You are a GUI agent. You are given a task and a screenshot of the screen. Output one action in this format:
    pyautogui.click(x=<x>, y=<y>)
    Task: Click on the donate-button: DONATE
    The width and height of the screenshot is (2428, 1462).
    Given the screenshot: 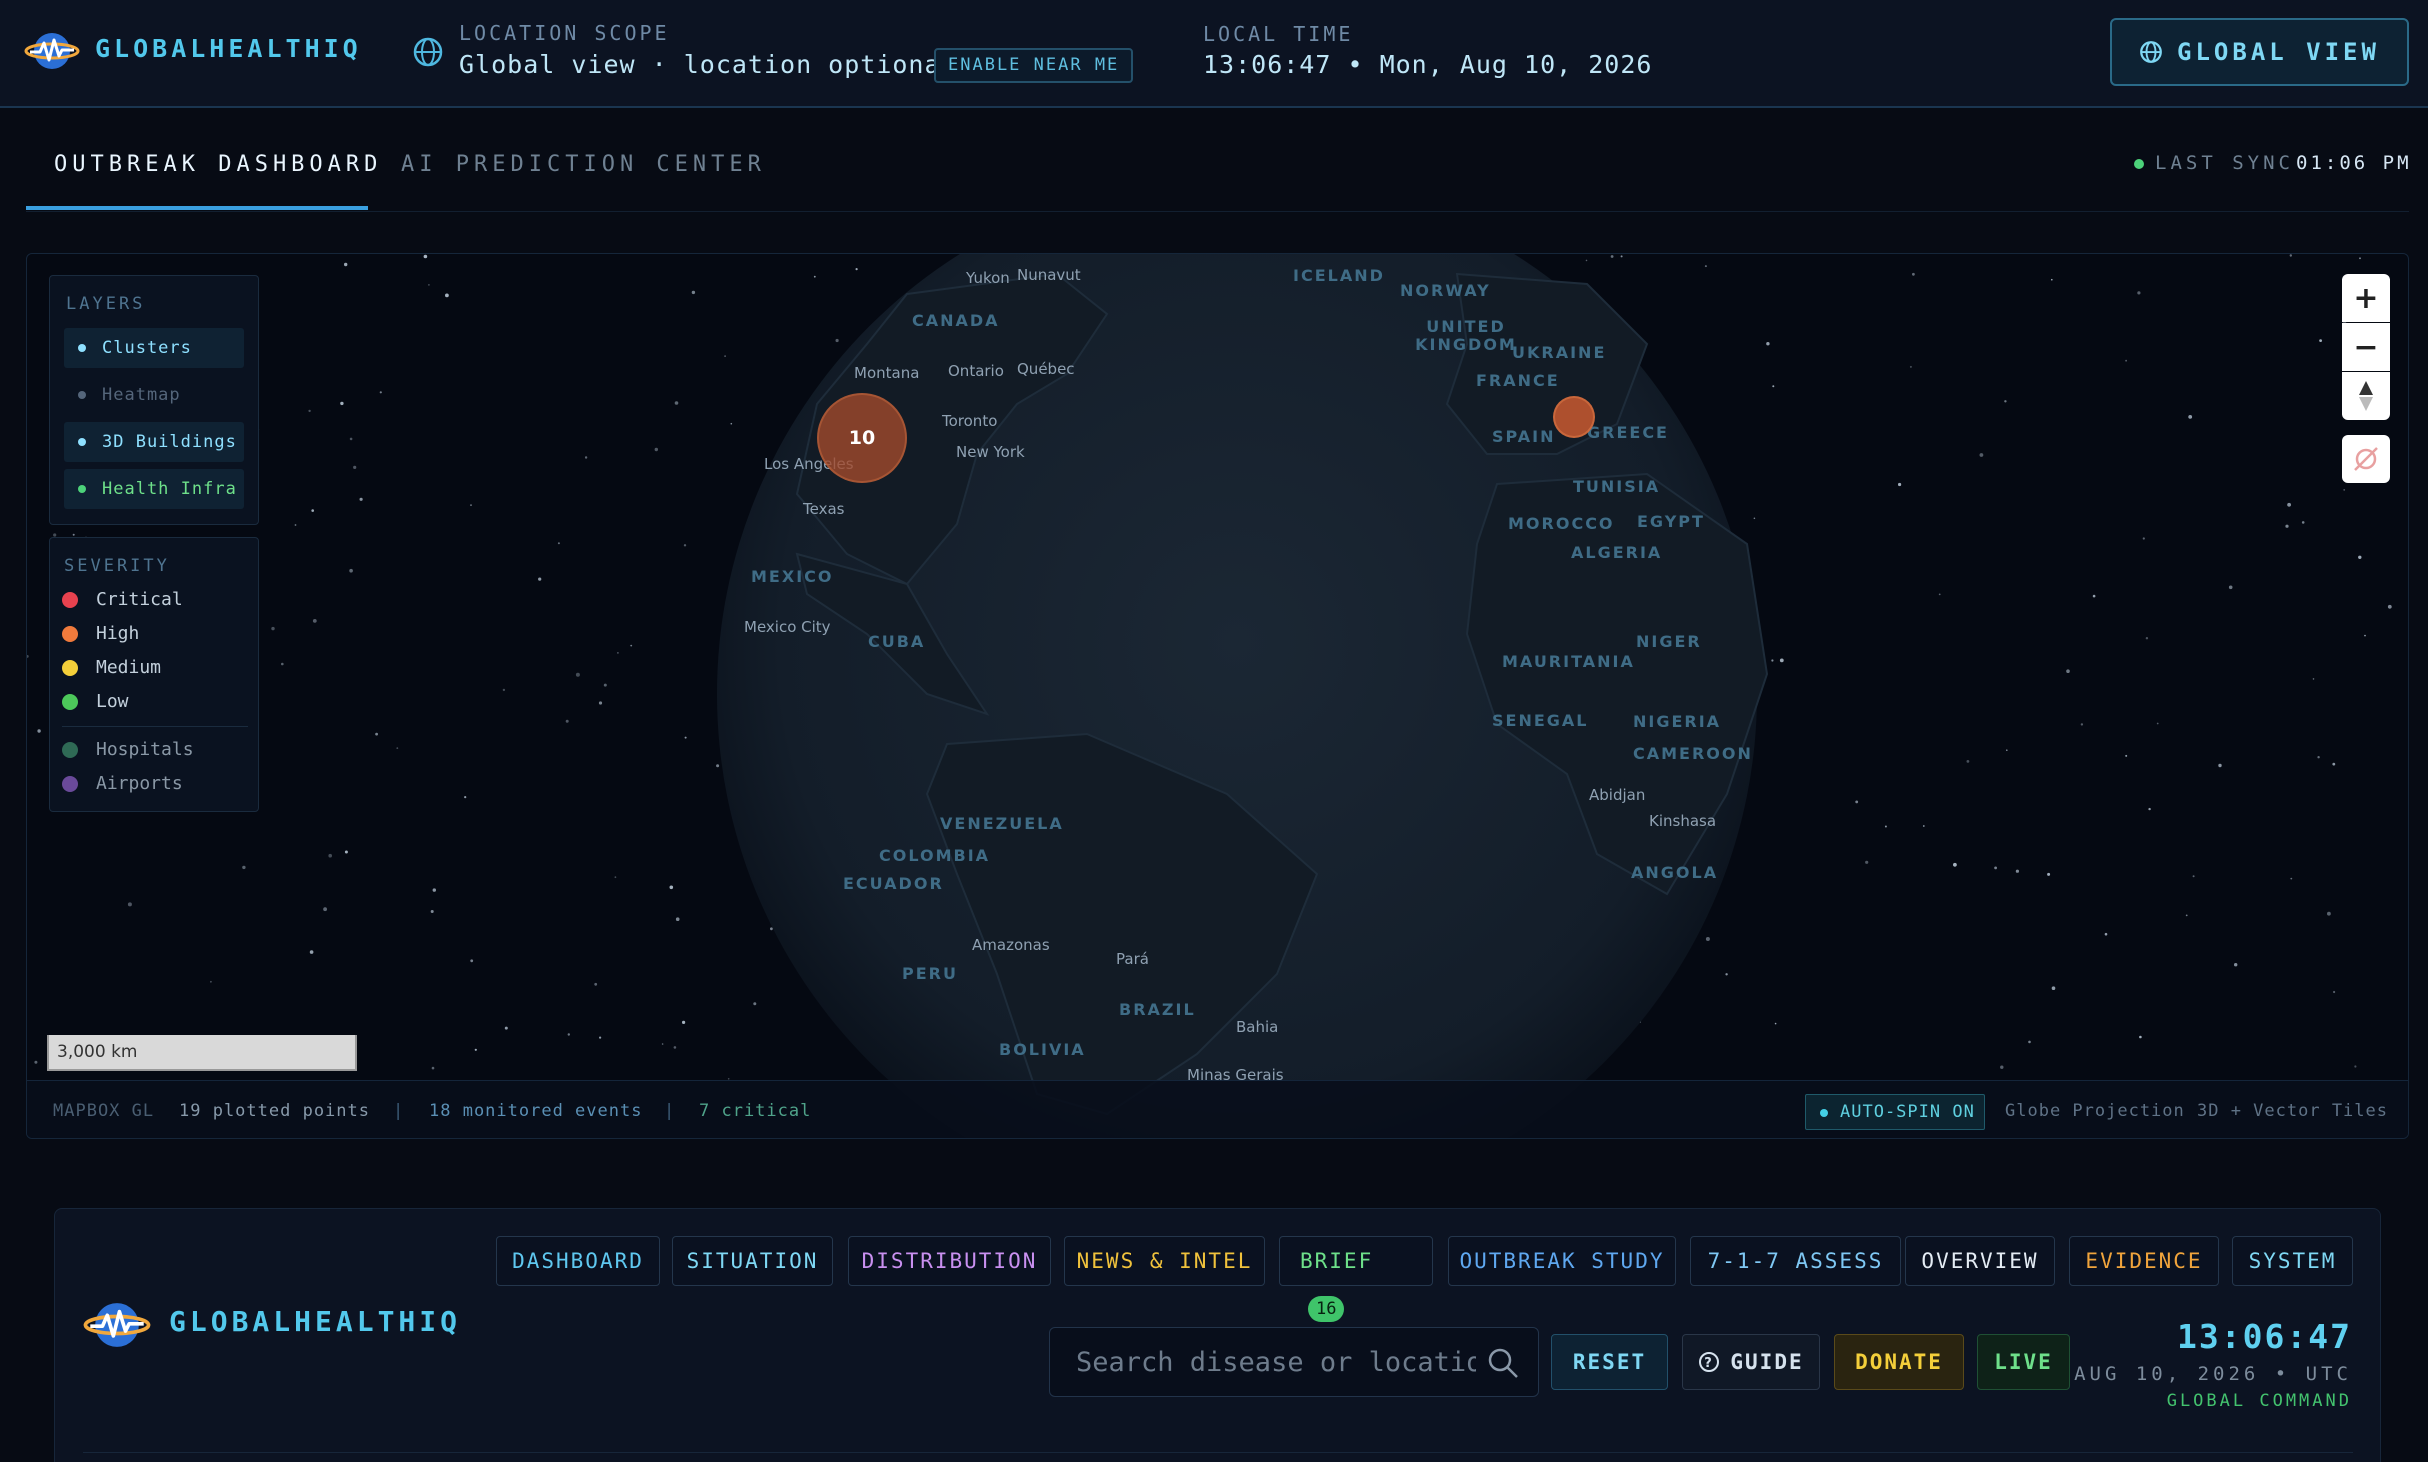 What is the action you would take?
    pyautogui.click(x=1899, y=1362)
    